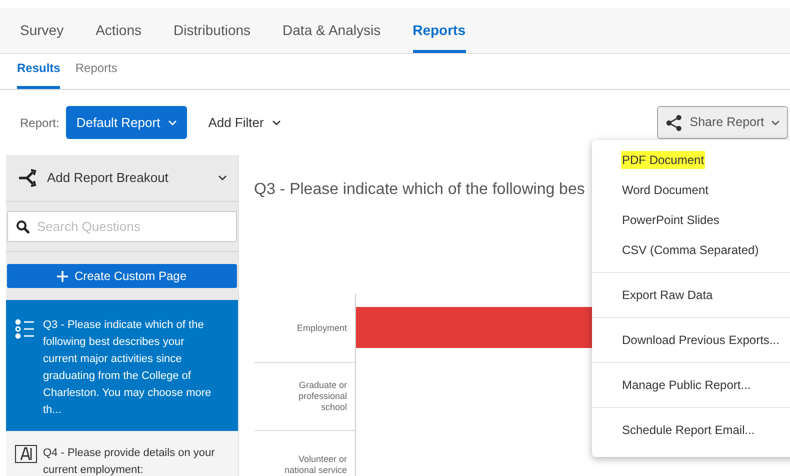 The width and height of the screenshot is (790, 476). I want to click on category-label: Graduate or professional school, so click(322, 396).